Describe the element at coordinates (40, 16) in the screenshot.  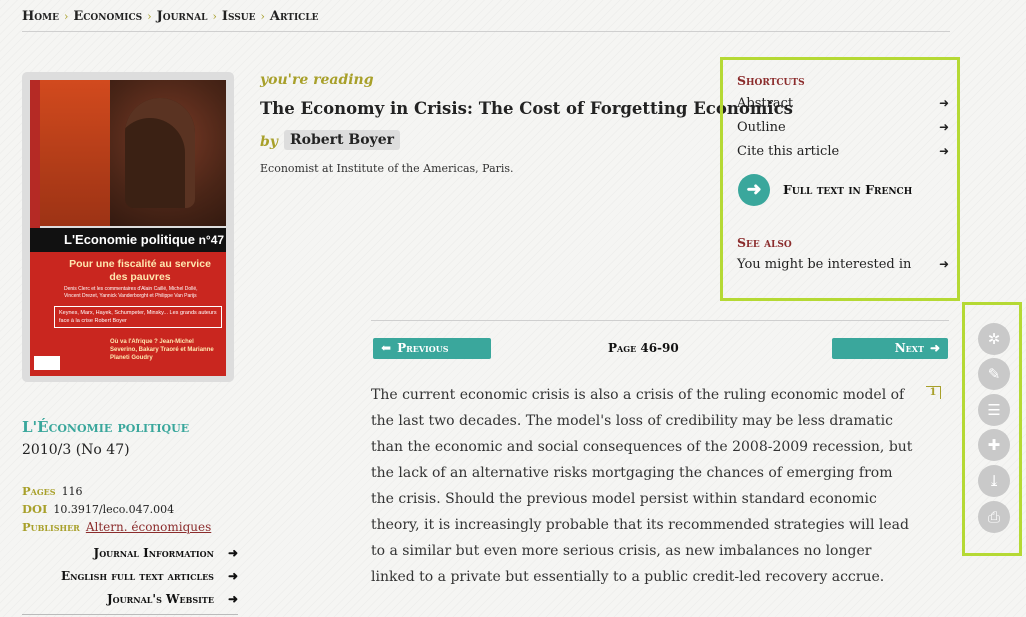
I see `breadcrumb-home: Home` at that location.